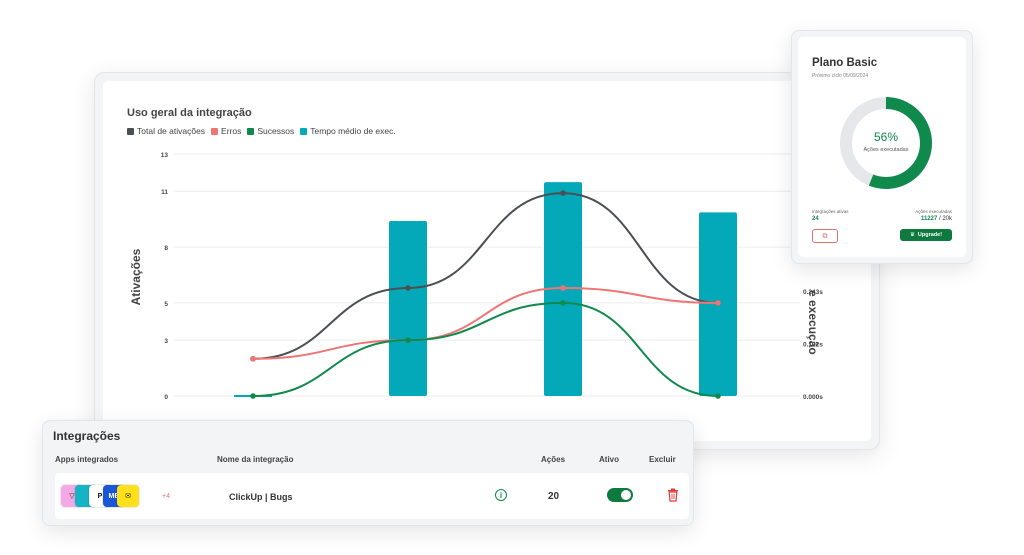  I want to click on col-active: Ativo, so click(609, 459).